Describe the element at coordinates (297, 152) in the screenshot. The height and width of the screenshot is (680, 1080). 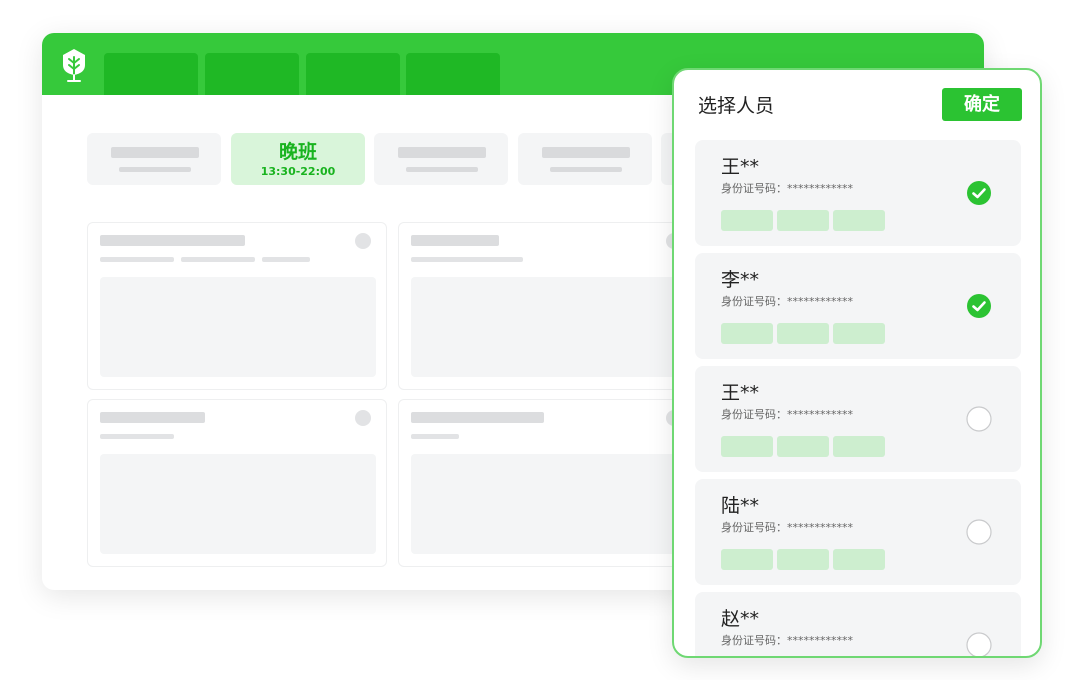
I see `shift-name: 晚班` at that location.